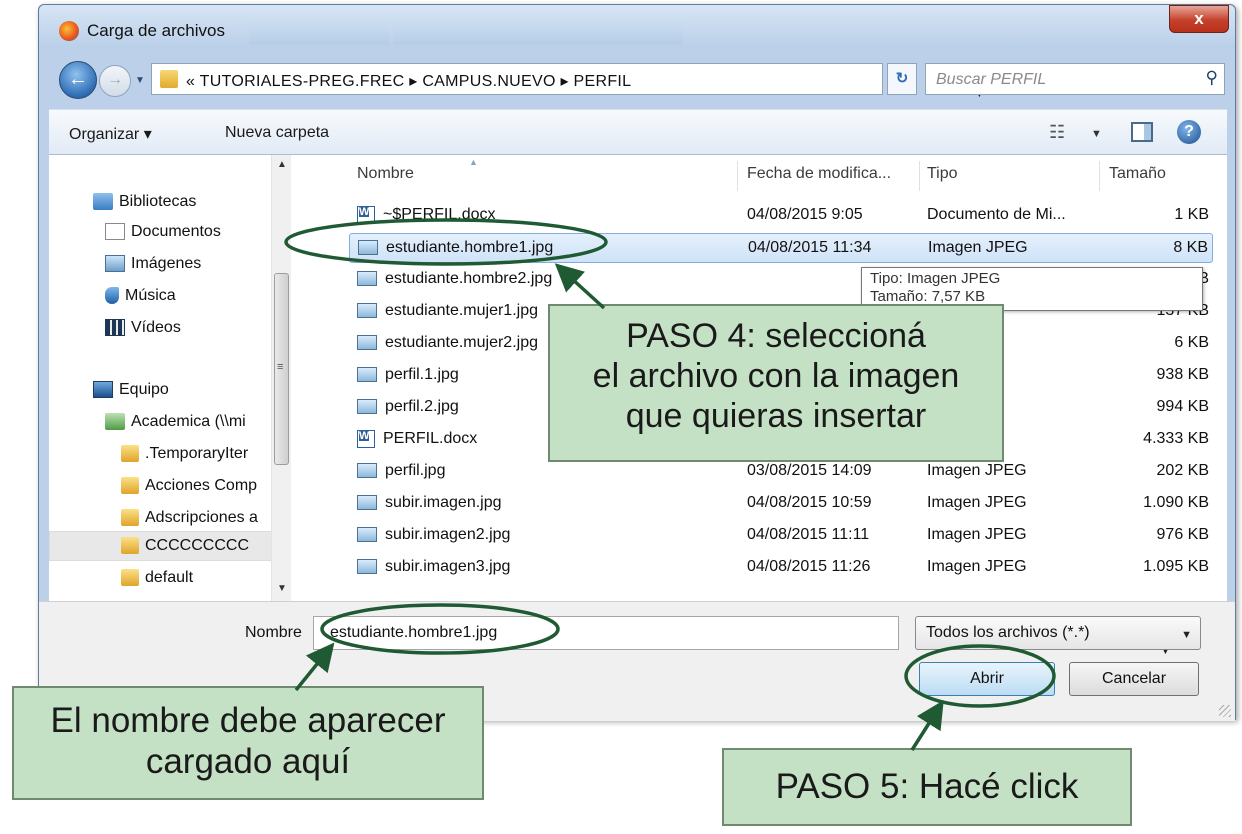 The image size is (1242, 834). Describe the element at coordinates (473, 162) in the screenshot. I see `sort-ascending-icon: ▲` at that location.